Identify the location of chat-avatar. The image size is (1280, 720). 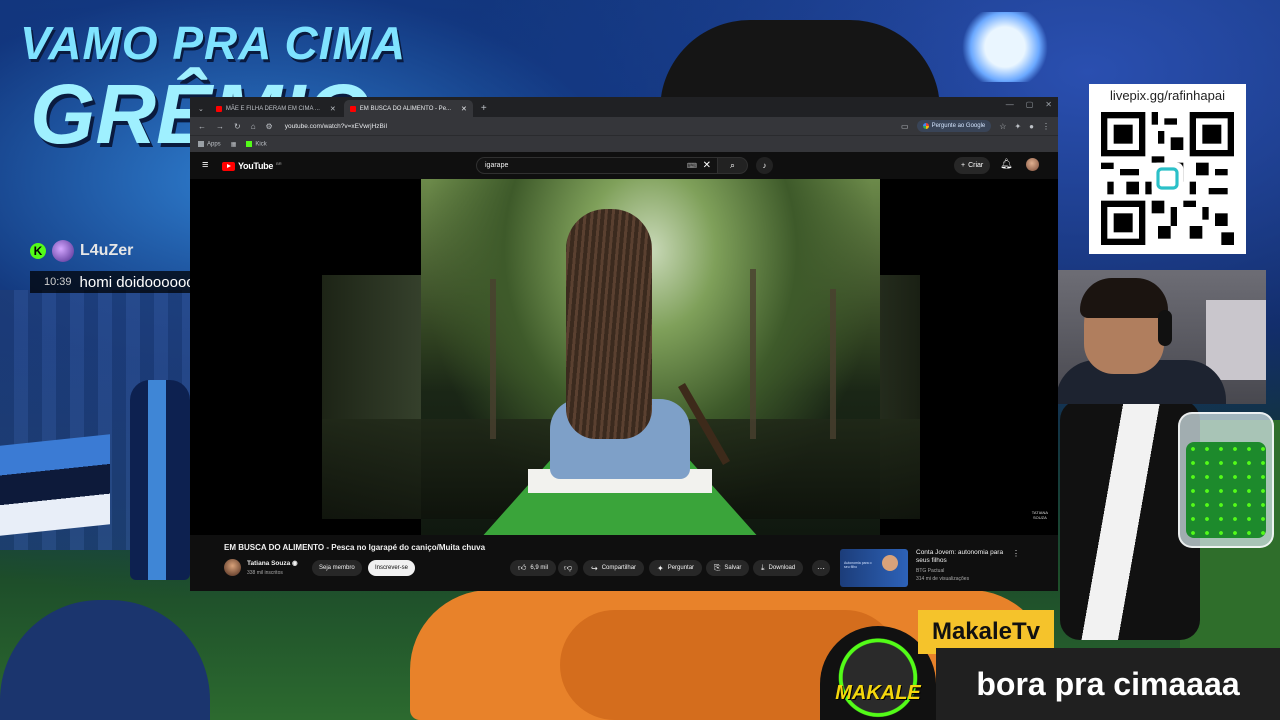
(63, 251).